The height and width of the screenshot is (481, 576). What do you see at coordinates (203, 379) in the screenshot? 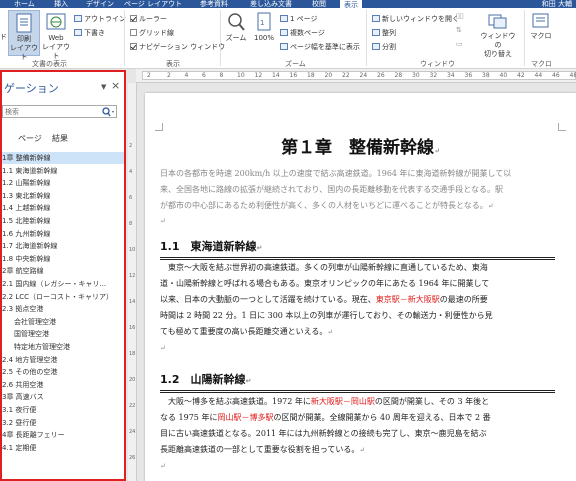
I see `heading-1-2-text: 1.2 山陽新幹線` at bounding box center [203, 379].